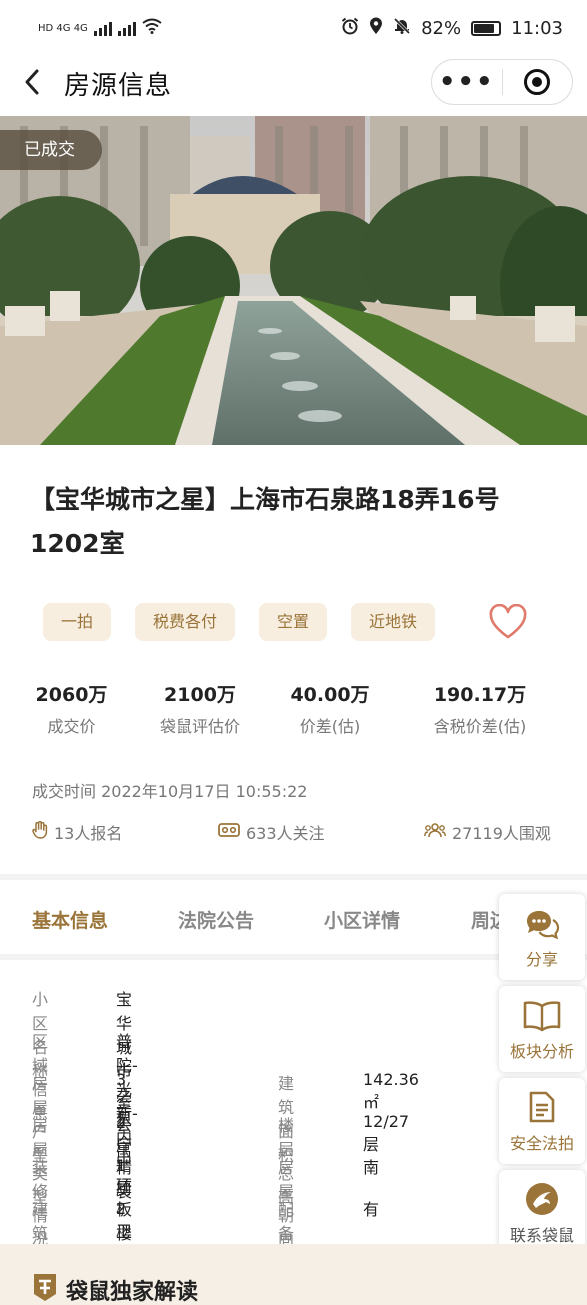  I want to click on engagement-row: 13人报名 633人关注 27119人围观, so click(293, 832).